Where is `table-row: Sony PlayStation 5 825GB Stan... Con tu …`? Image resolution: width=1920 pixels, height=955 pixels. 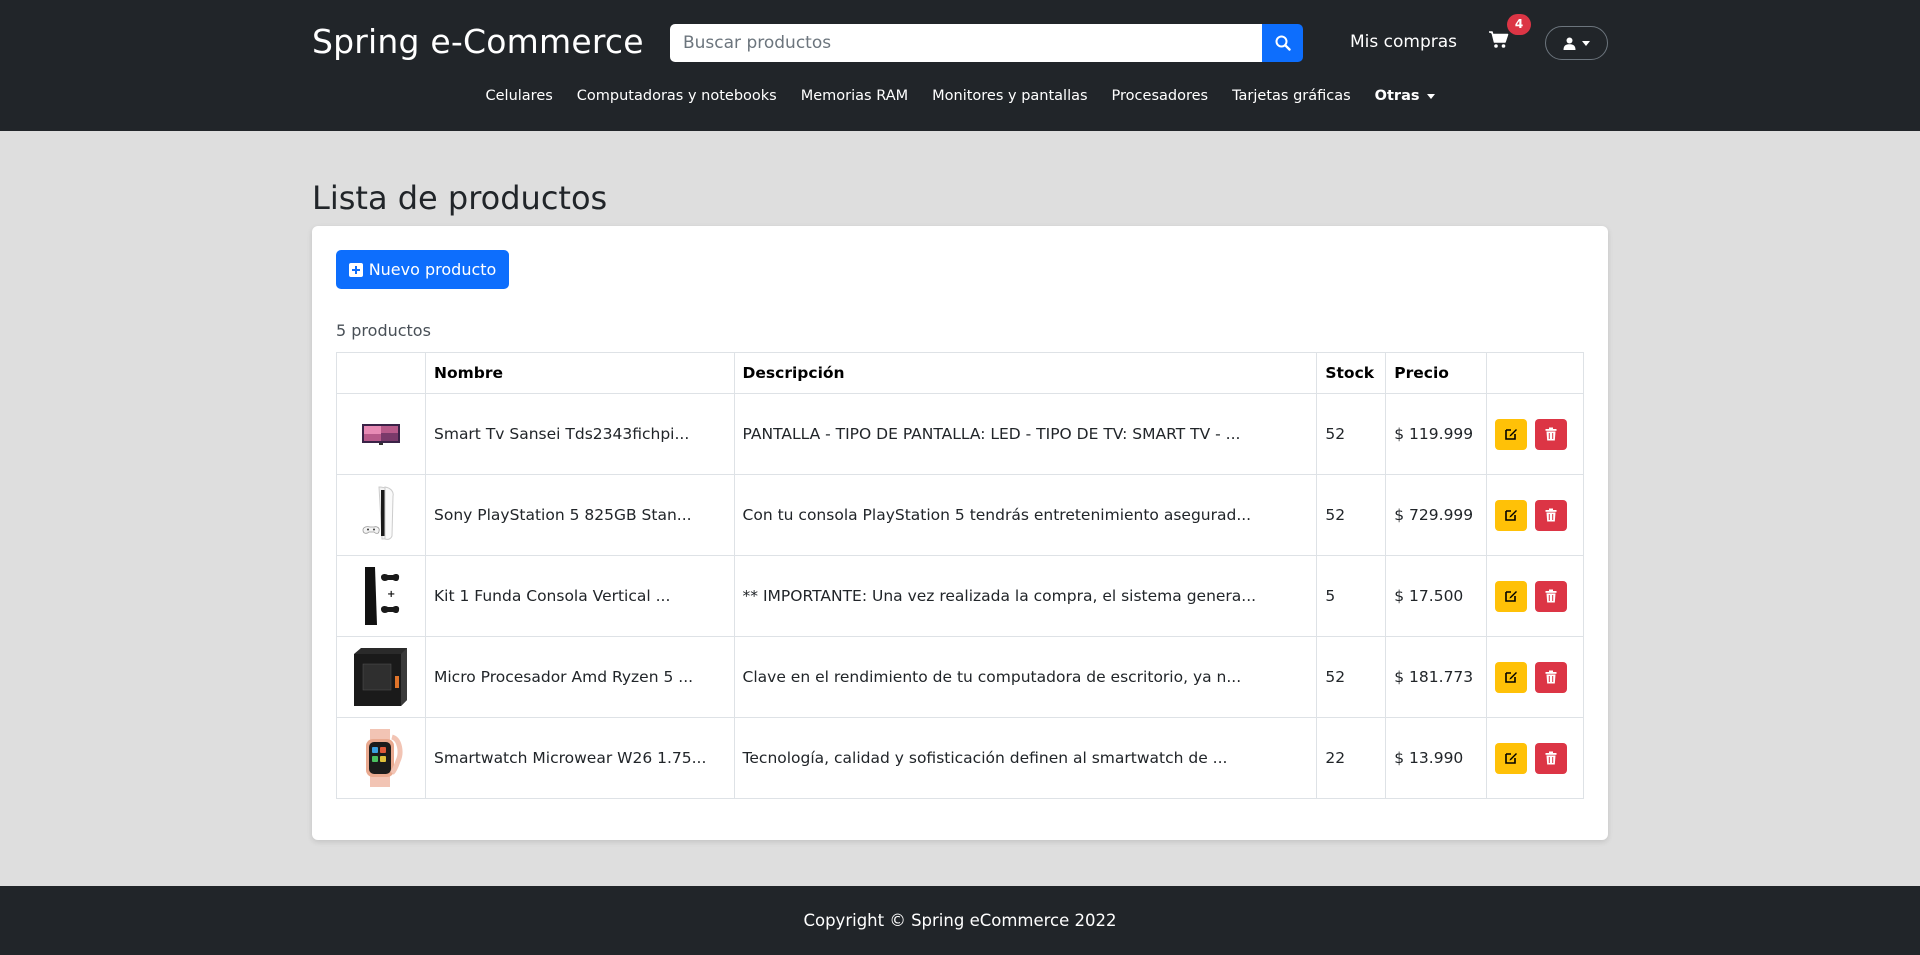
table-row: Sony PlayStation 5 825GB Stan... Con tu … is located at coordinates (960, 515).